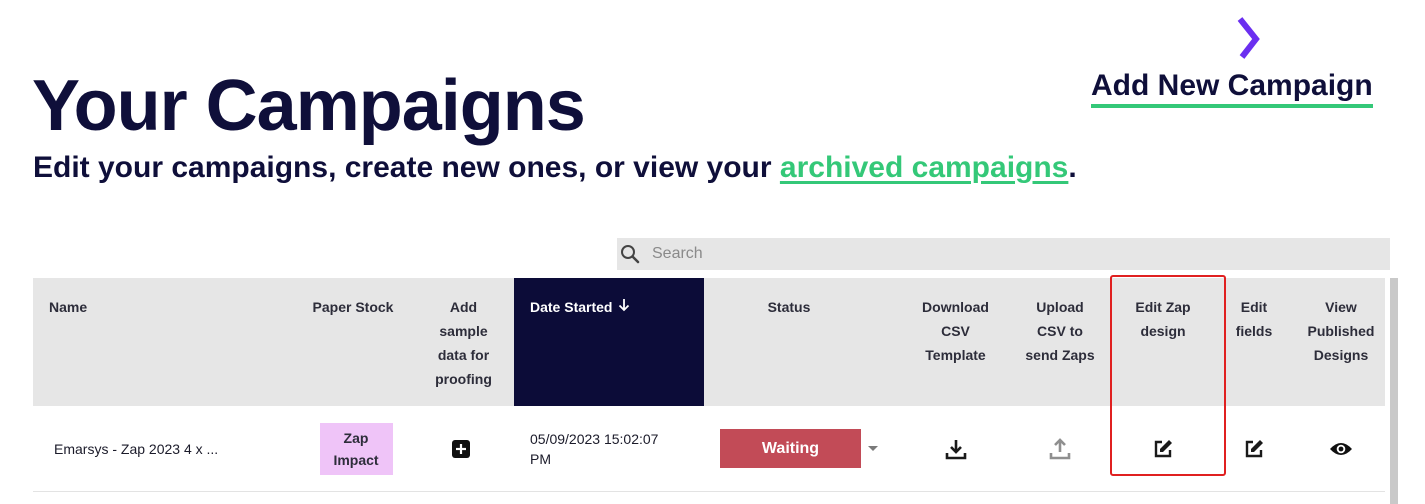 The width and height of the screenshot is (1425, 504). Describe the element at coordinates (1248, 38) in the screenshot. I see `logo-icon` at that location.